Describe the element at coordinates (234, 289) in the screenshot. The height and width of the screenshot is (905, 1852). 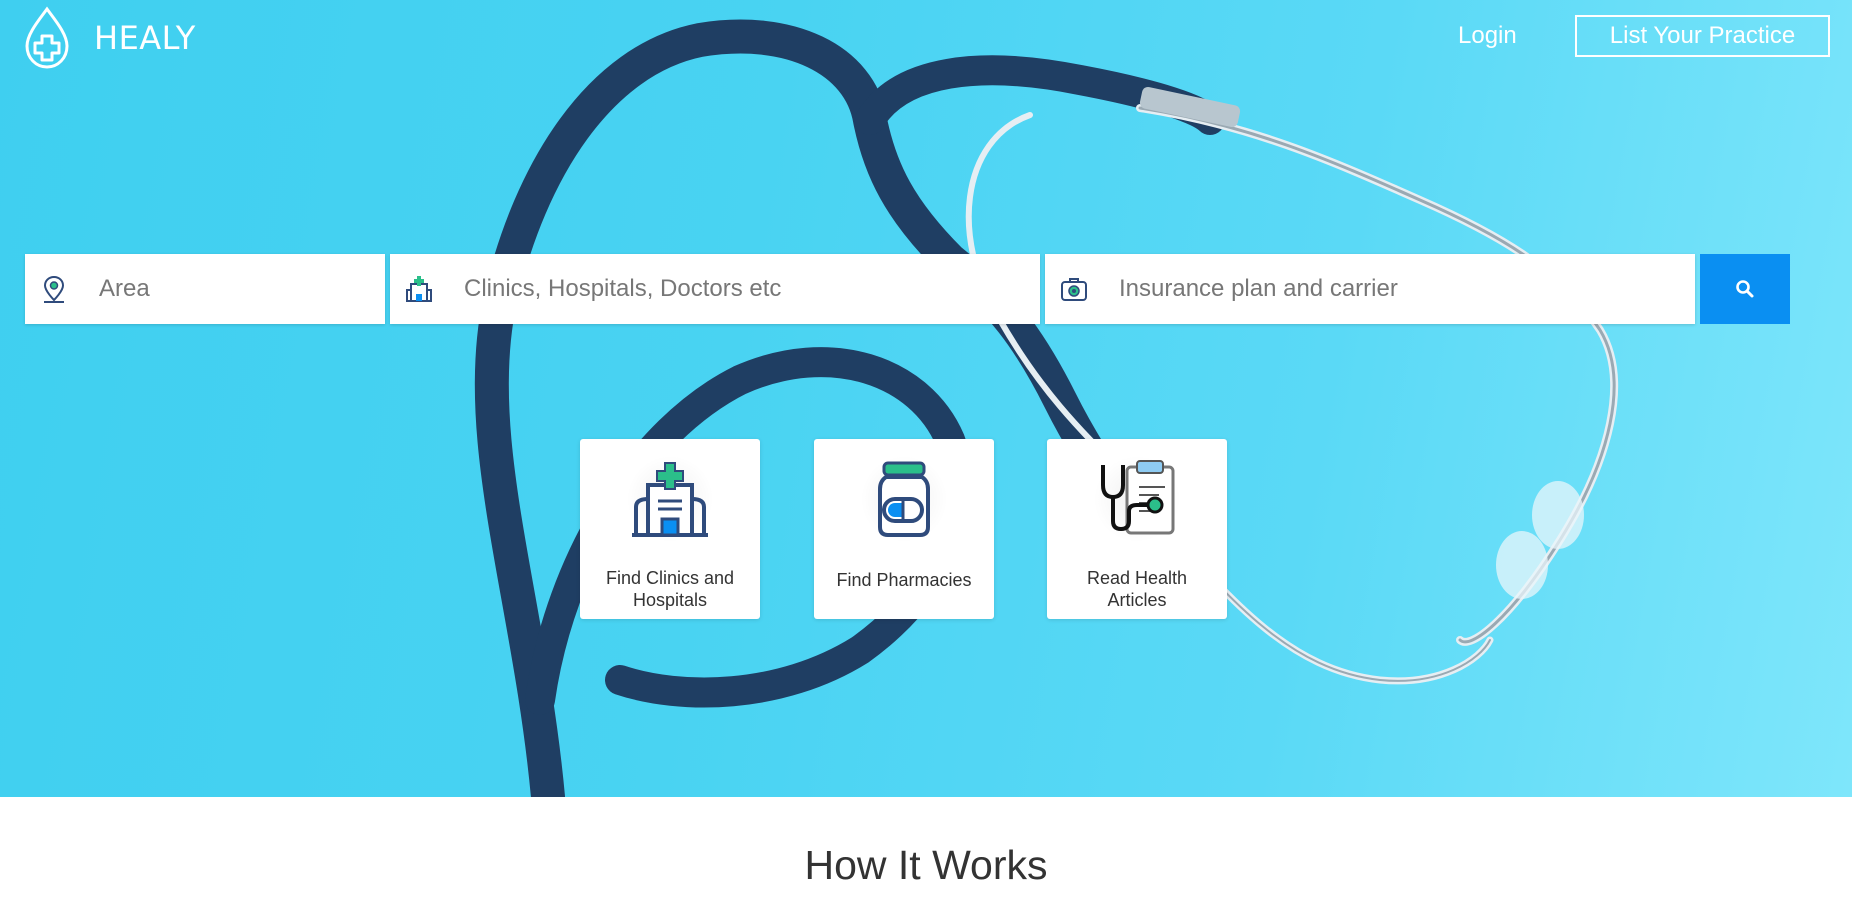
I see `area-input` at that location.